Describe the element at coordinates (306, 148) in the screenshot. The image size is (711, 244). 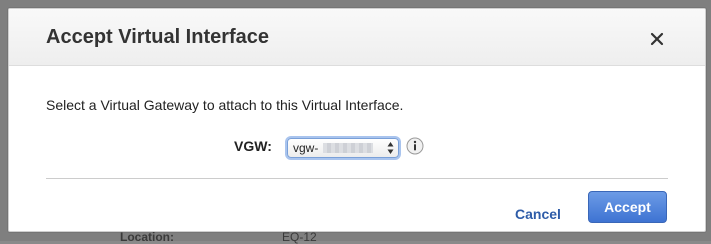
I see `vgw-select-value: vgw-` at that location.